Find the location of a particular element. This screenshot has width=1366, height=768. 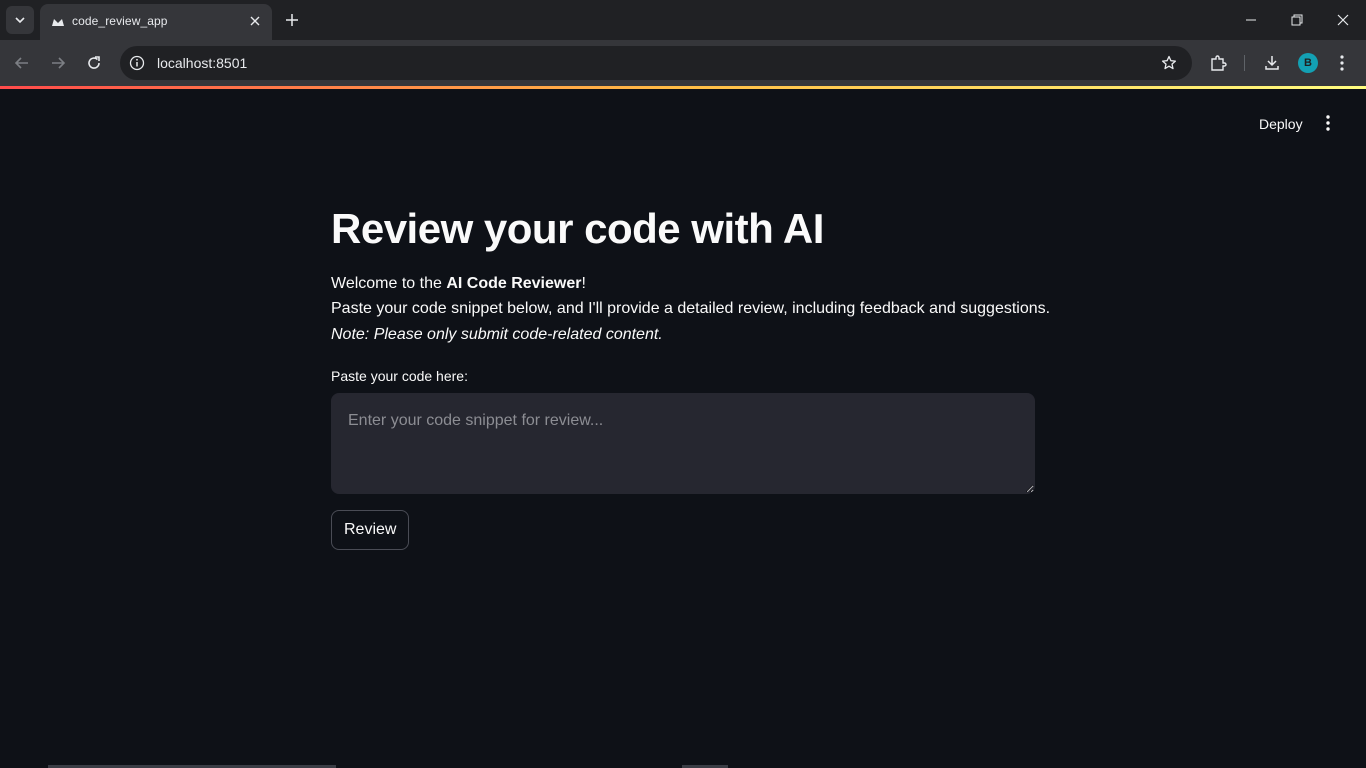

code-input-label: Paste your code here: is located at coordinates (399, 376).